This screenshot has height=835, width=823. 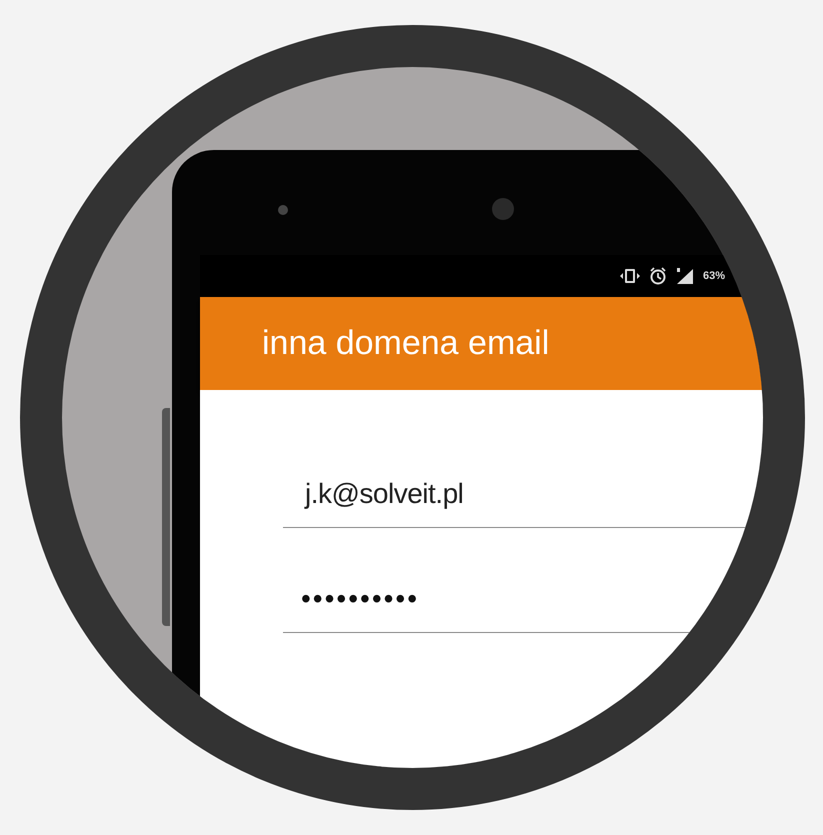 What do you see at coordinates (406, 343) in the screenshot?
I see `app-bar-title: inna domena email` at bounding box center [406, 343].